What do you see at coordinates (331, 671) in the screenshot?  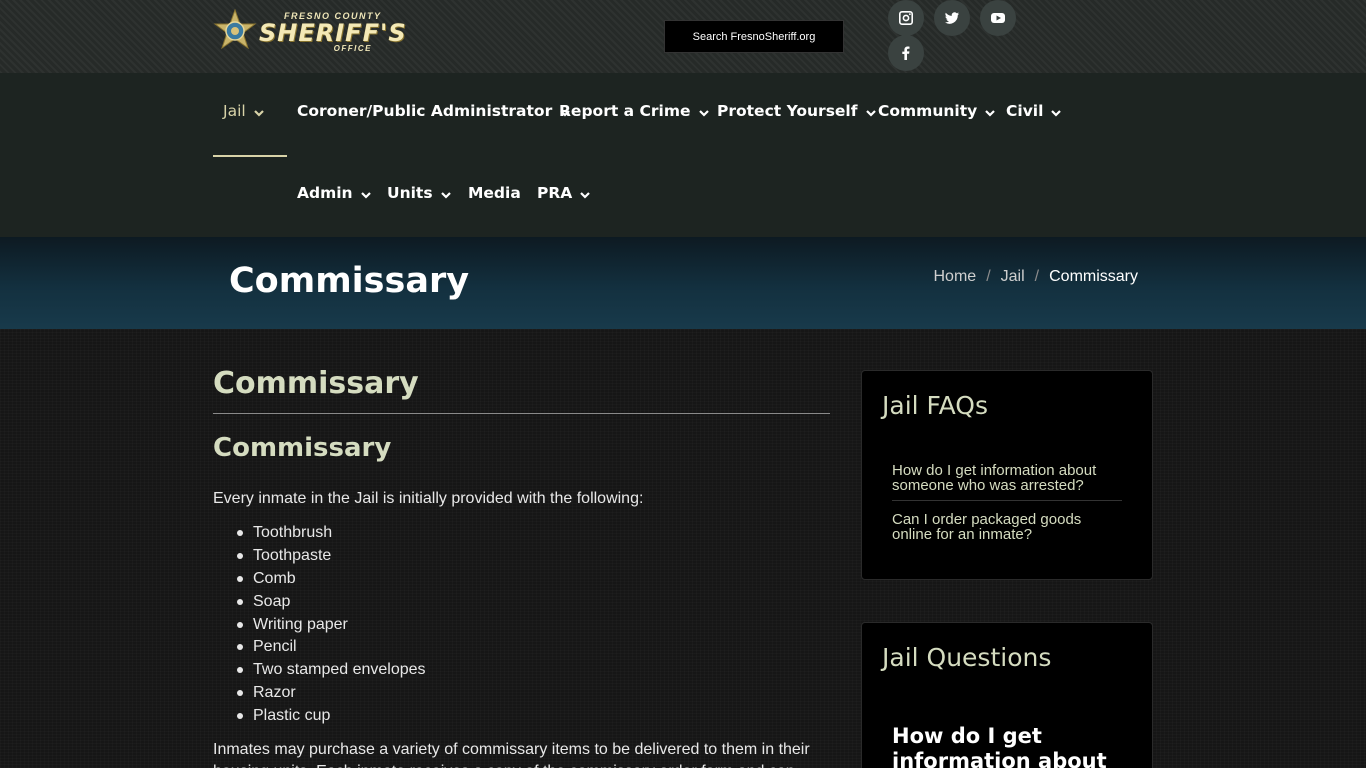 I see `list-item: Two stamped envelopes` at bounding box center [331, 671].